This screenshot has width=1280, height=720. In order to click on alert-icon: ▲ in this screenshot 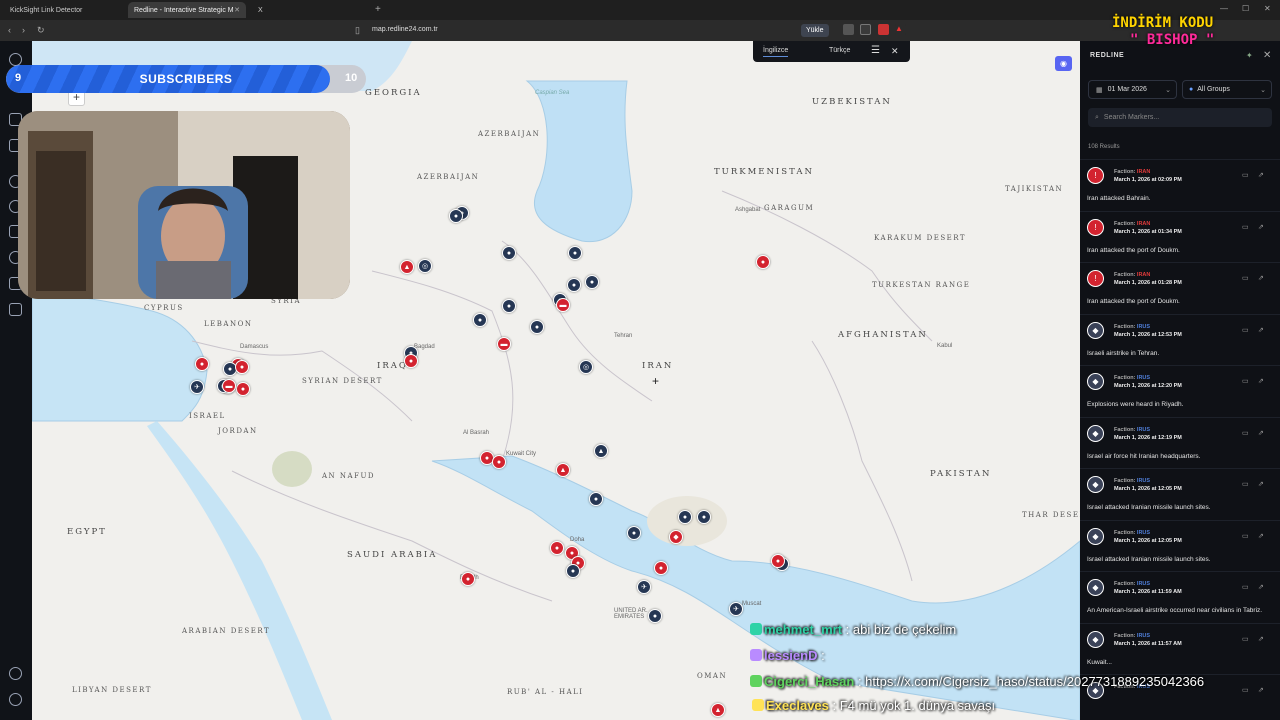, I will do `click(900, 29)`.